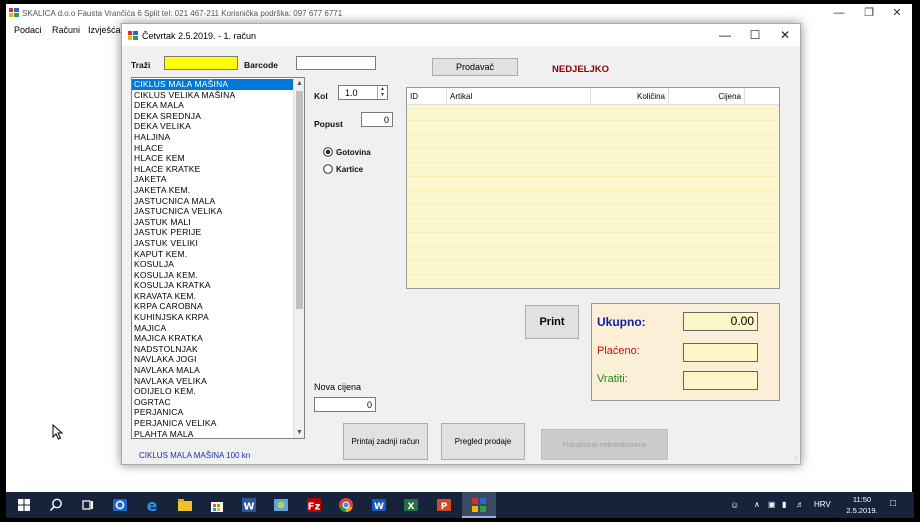  I want to click on list-item: KRPA CAROBNA, so click(213, 306).